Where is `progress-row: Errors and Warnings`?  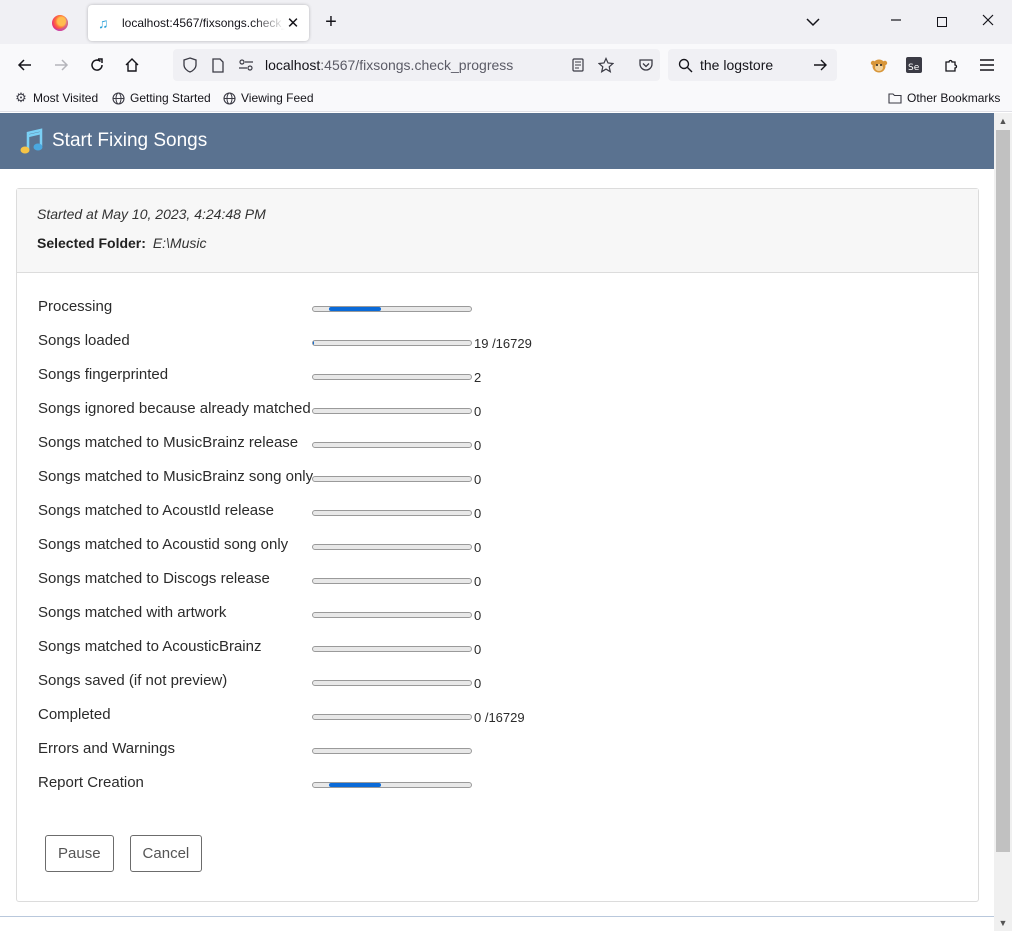
progress-row: Errors and Warnings is located at coordinates (338, 757).